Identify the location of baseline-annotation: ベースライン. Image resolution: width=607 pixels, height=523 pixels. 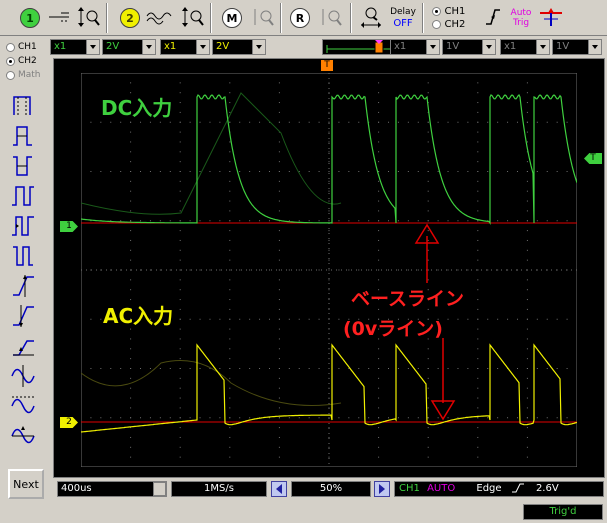
(407, 299).